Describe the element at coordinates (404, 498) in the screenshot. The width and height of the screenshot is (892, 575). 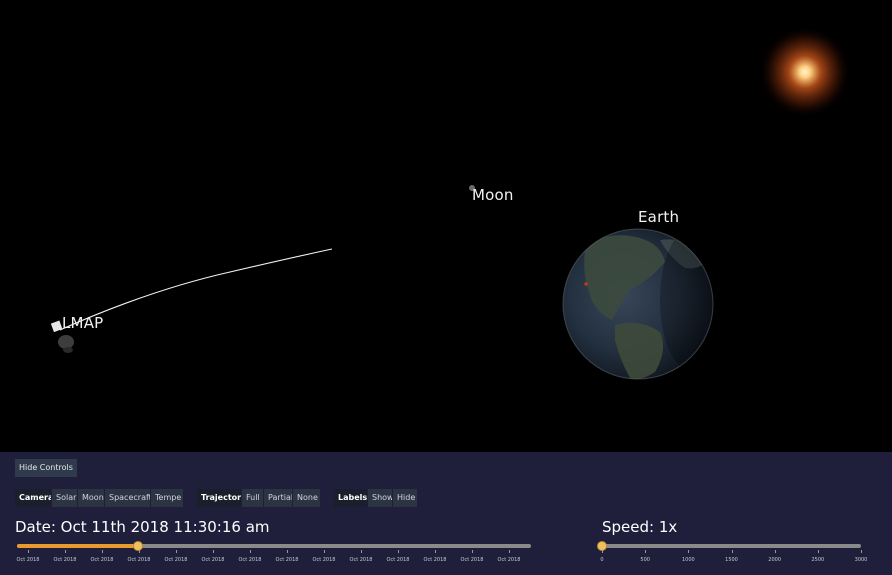
I see `labels-hide-button: Hide` at that location.